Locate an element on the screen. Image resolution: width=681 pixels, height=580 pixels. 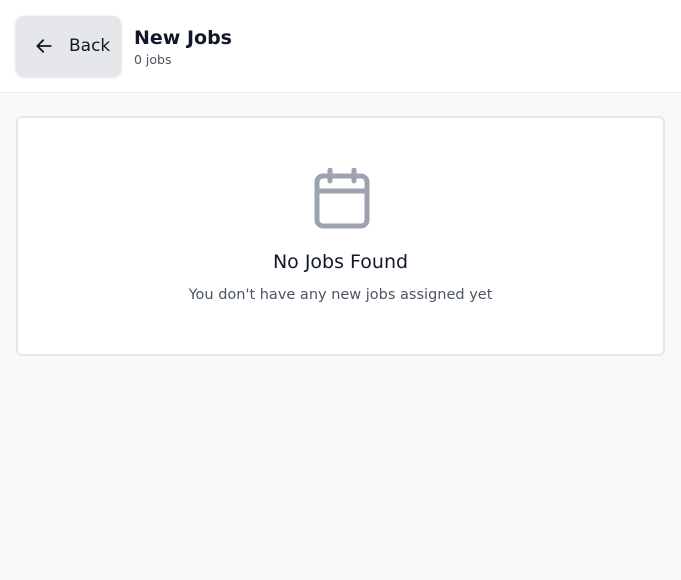
arrow-left-icon is located at coordinates (44, 46).